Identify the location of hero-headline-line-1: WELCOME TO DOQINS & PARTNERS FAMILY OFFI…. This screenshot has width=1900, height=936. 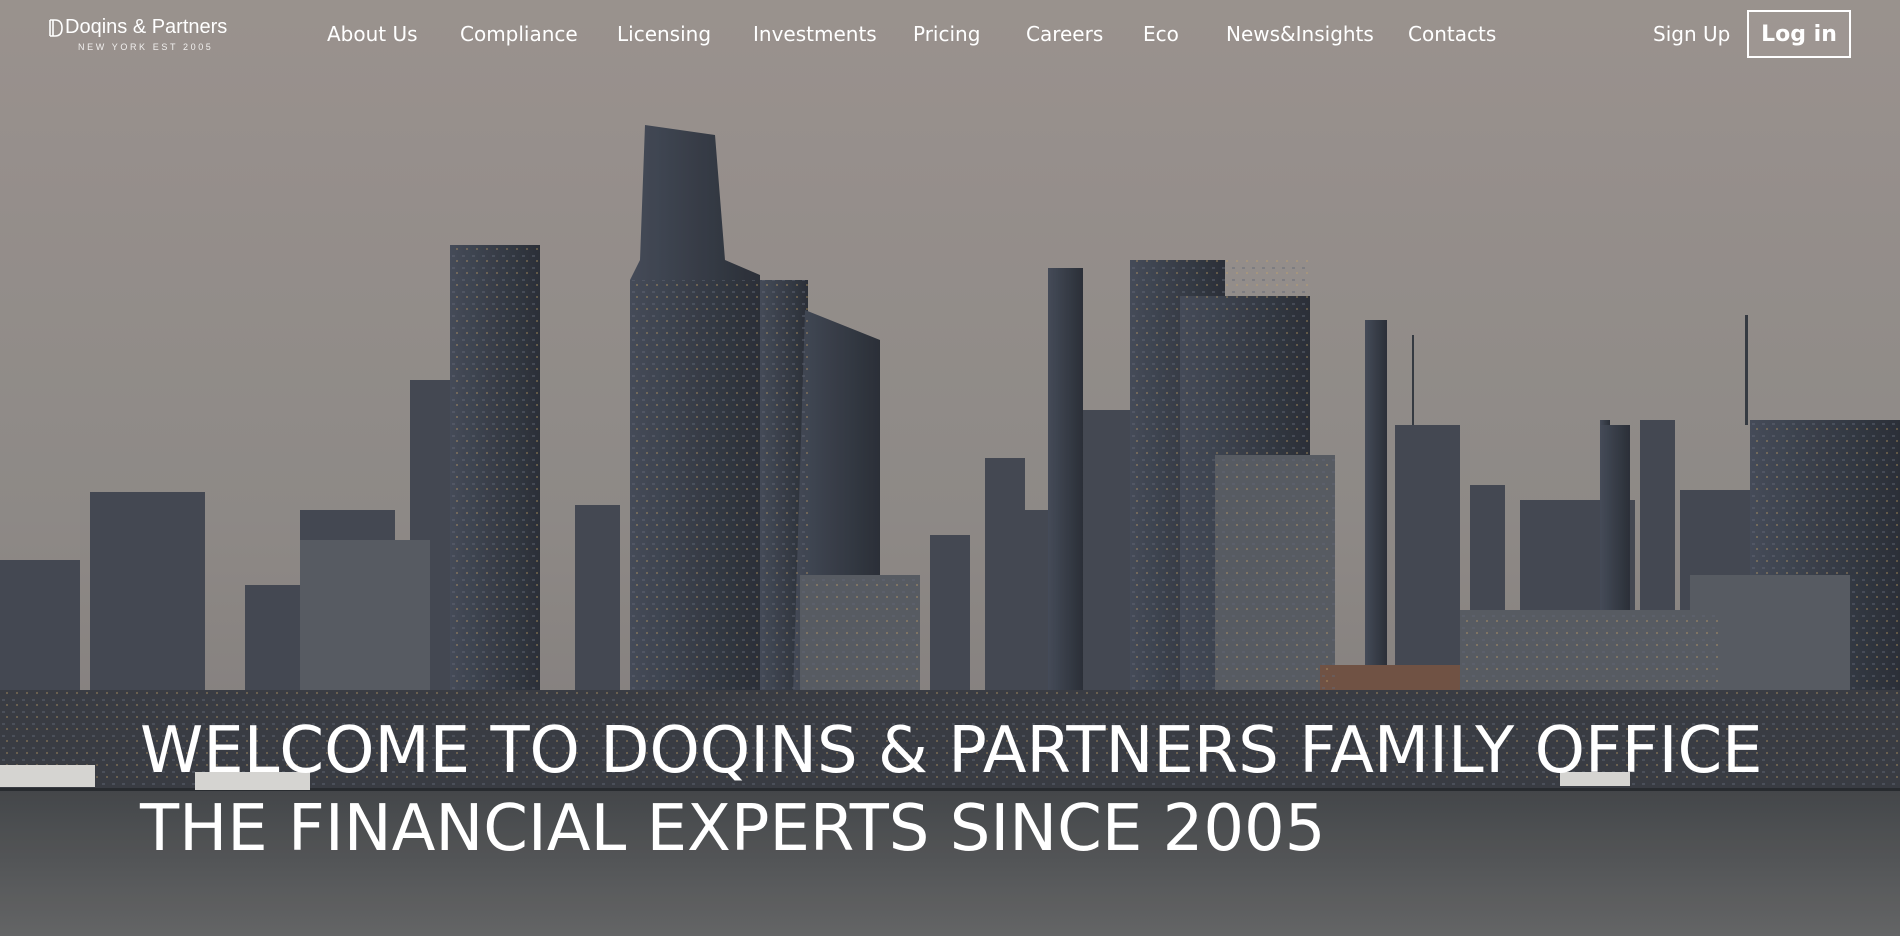
(951, 751).